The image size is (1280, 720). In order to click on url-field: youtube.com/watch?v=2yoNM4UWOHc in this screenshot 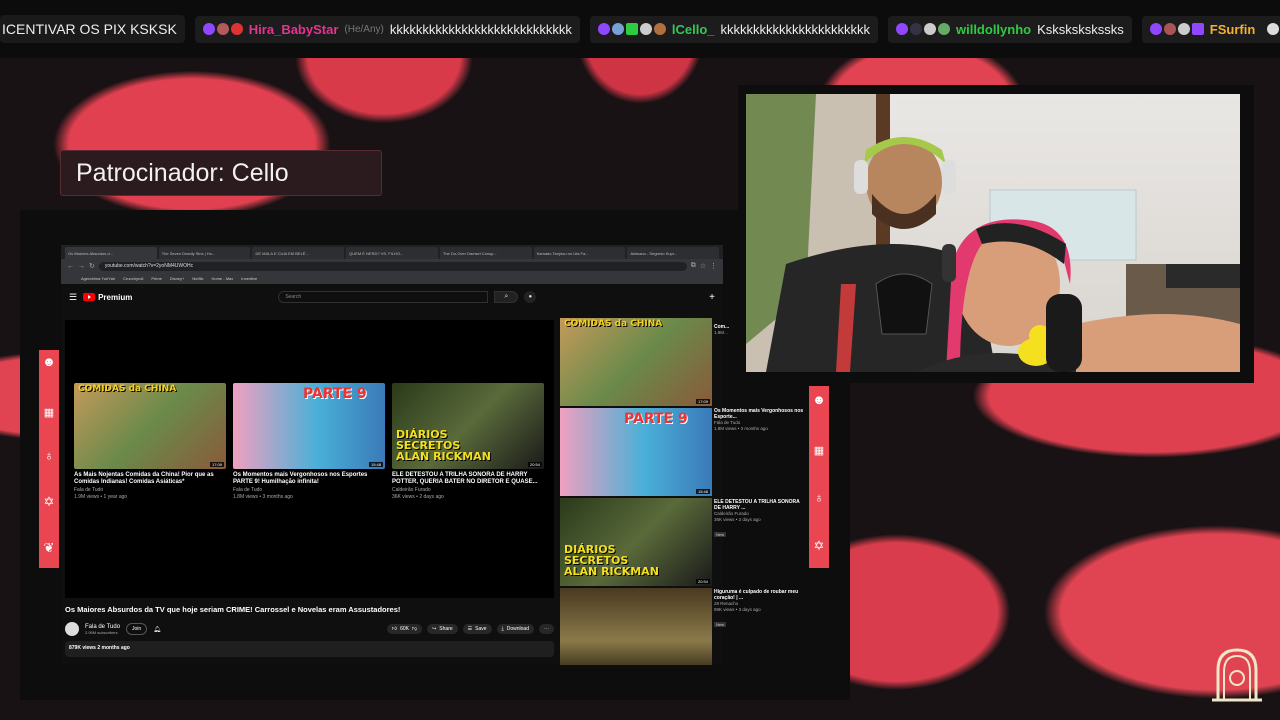, I will do `click(392, 266)`.